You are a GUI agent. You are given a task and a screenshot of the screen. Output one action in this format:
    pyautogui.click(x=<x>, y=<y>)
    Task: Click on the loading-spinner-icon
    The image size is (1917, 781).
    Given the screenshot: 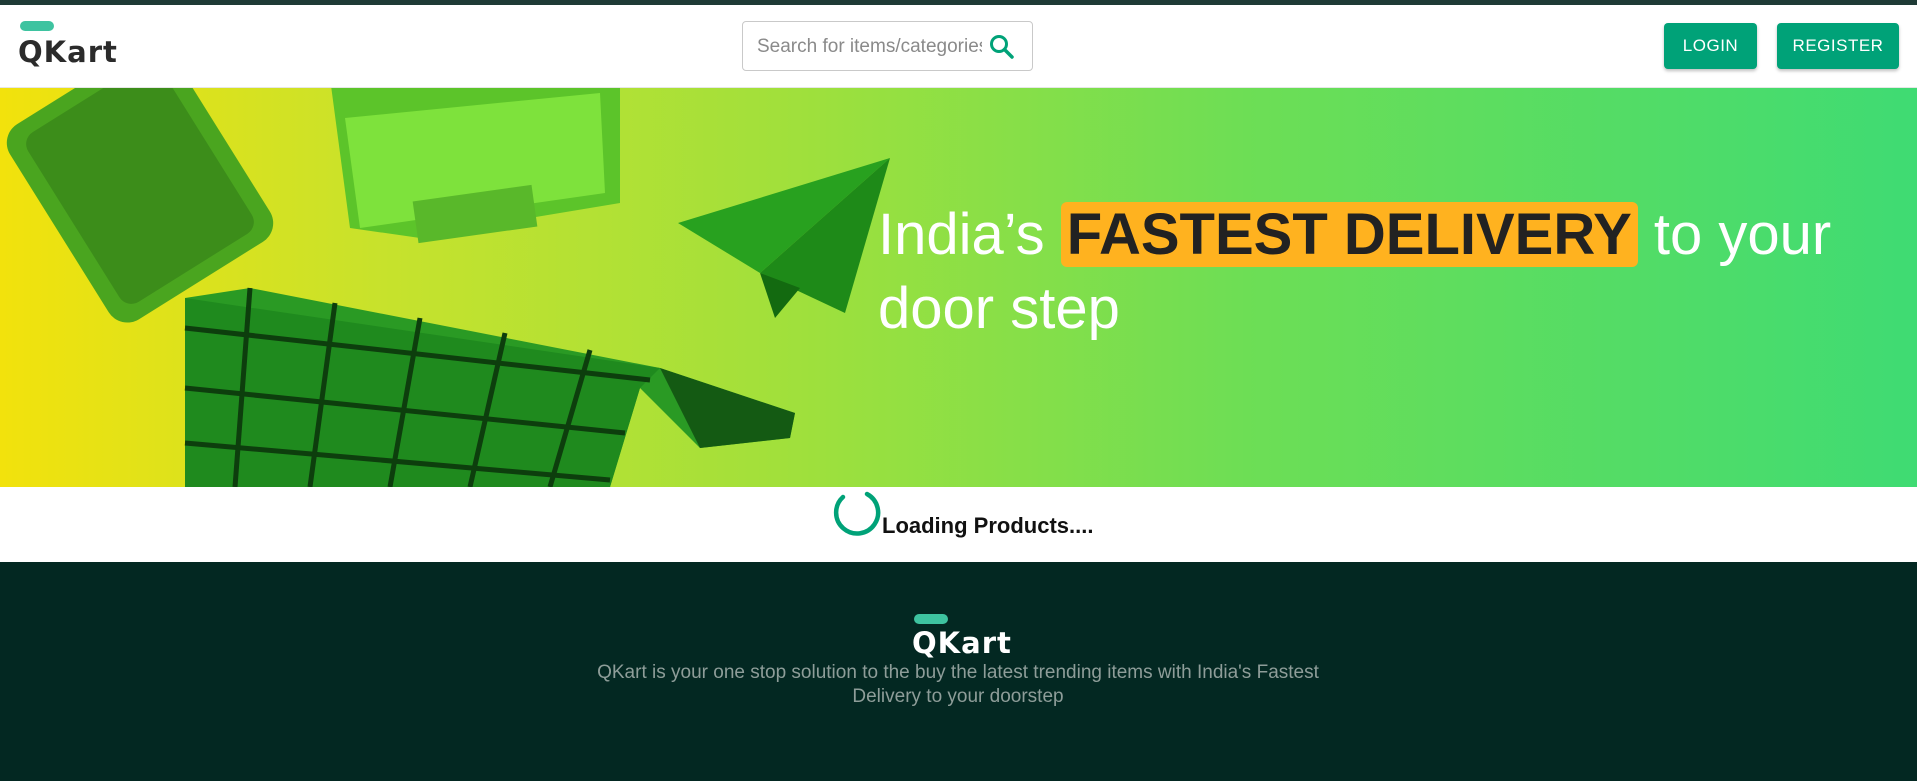 What is the action you would take?
    pyautogui.click(x=857, y=513)
    